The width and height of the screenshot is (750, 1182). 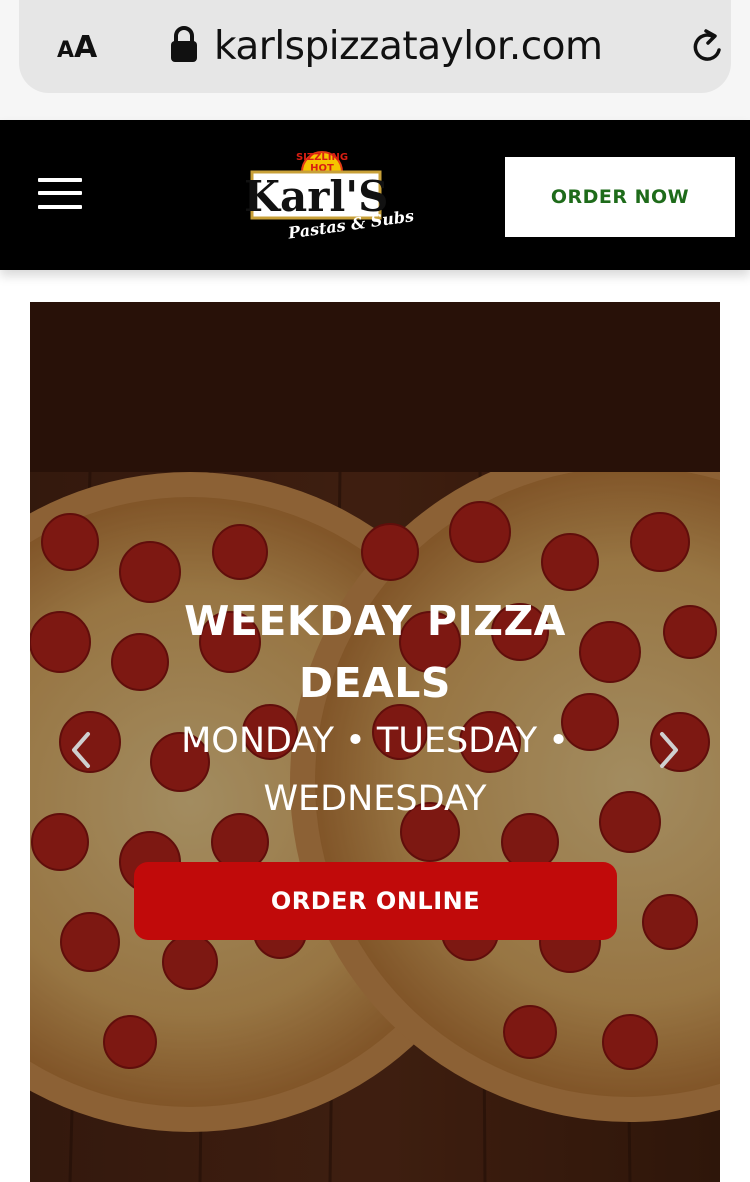 What do you see at coordinates (60, 194) in the screenshot?
I see `menu-icon` at bounding box center [60, 194].